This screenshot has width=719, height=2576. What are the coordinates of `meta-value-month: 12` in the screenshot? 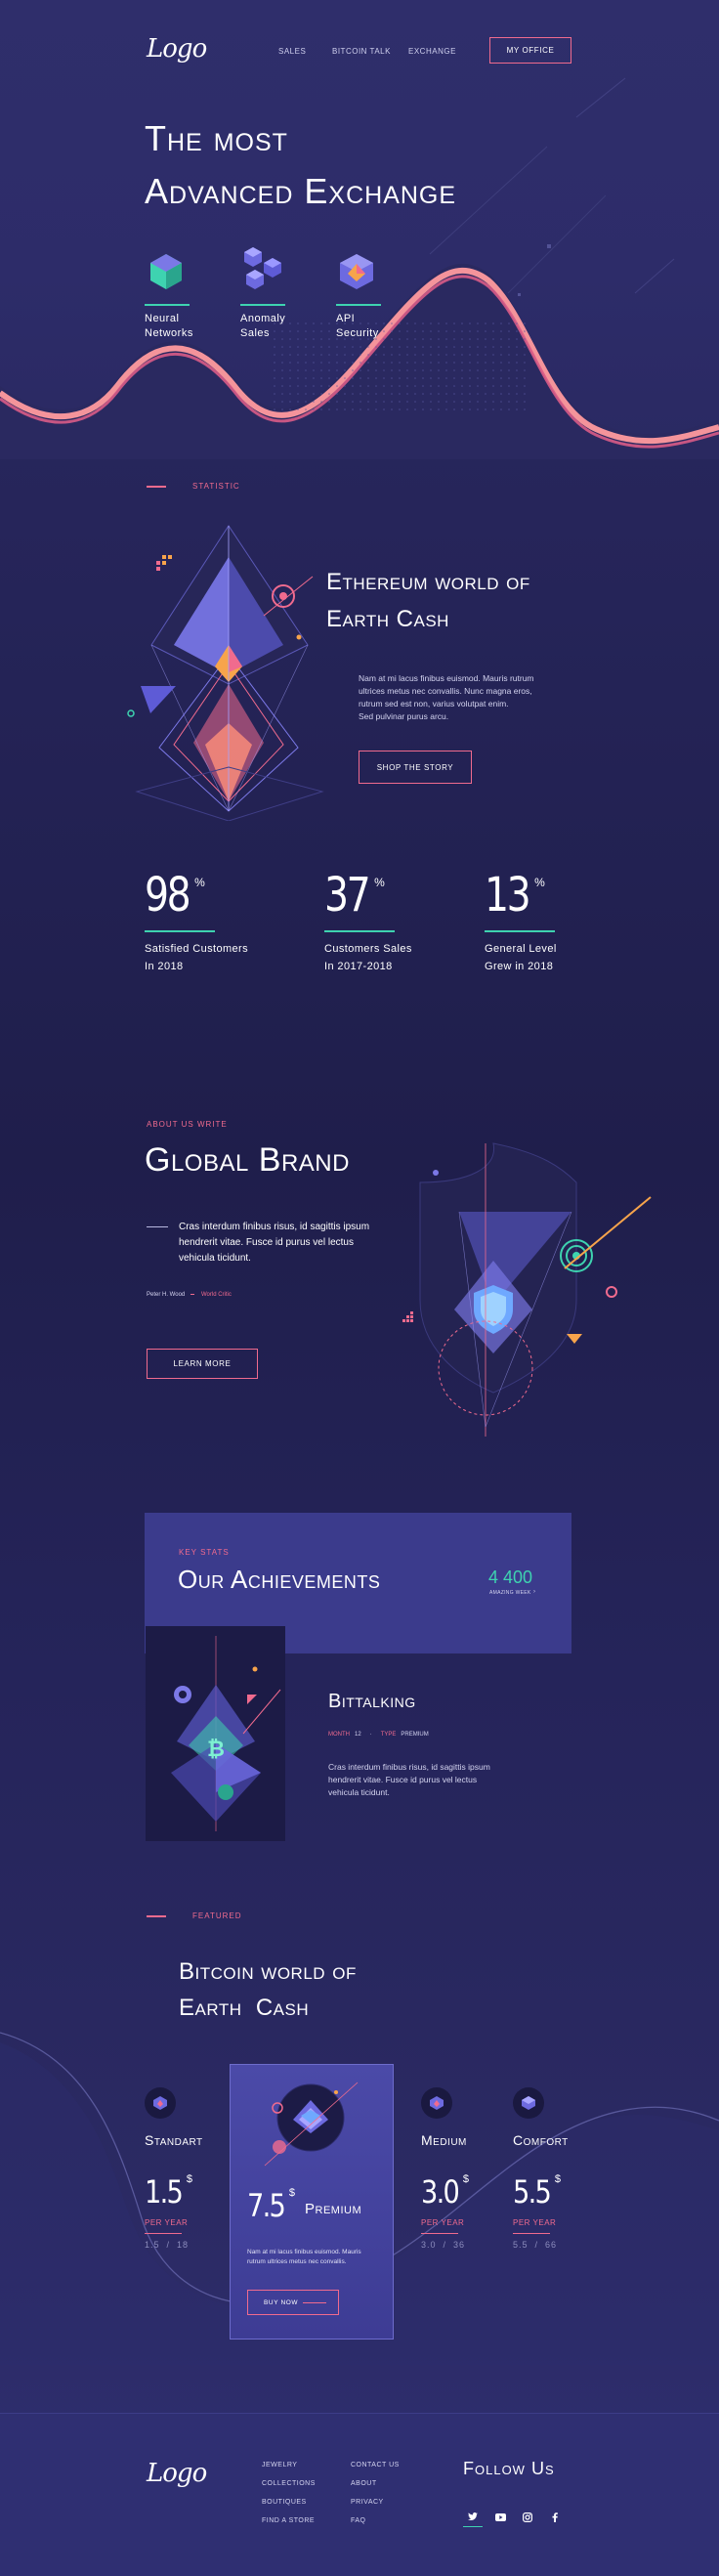 It's located at (358, 1735).